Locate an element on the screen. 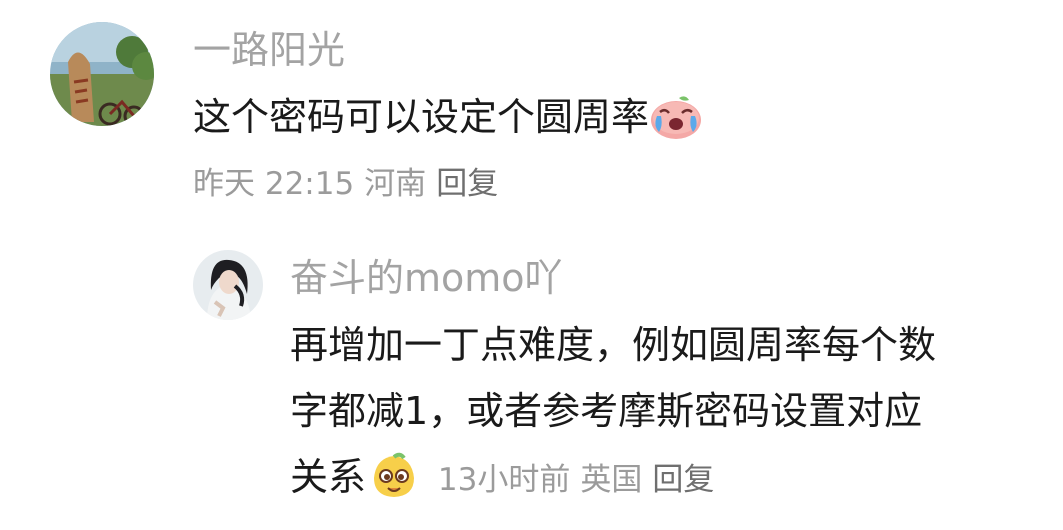 The image size is (1063, 530). silly-face-emoji-icon is located at coordinates (394, 486).